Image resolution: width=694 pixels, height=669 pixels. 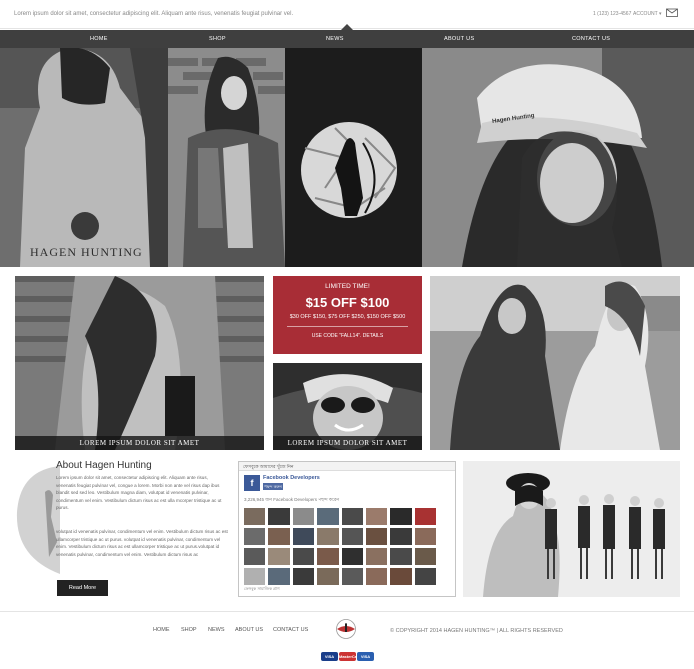 I want to click on facebook-like-button: পছন্দ করুন, so click(x=273, y=486).